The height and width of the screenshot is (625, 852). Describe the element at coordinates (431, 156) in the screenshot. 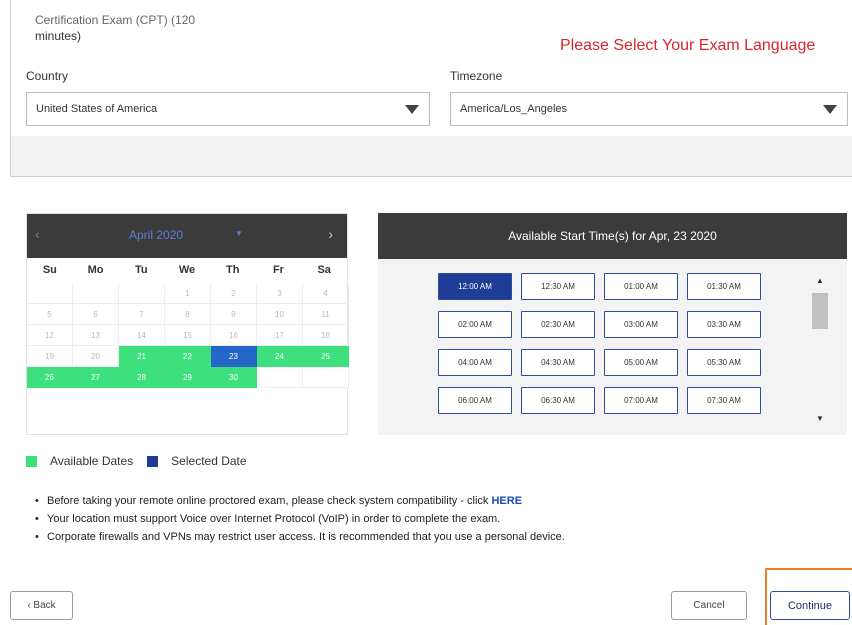

I see `panel-footer` at that location.